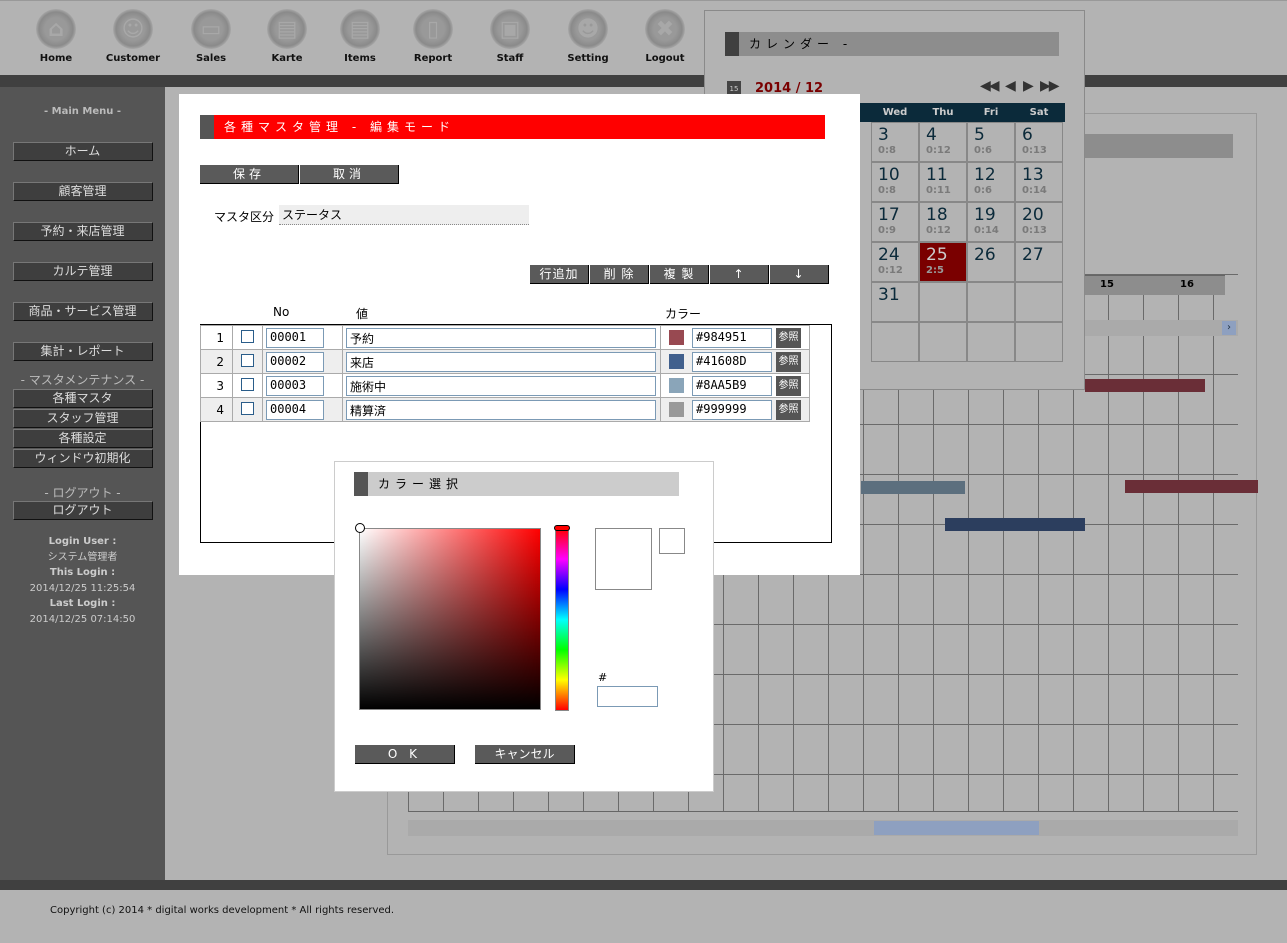  What do you see at coordinates (991, 262) in the screenshot?
I see `calendar-day: 26` at bounding box center [991, 262].